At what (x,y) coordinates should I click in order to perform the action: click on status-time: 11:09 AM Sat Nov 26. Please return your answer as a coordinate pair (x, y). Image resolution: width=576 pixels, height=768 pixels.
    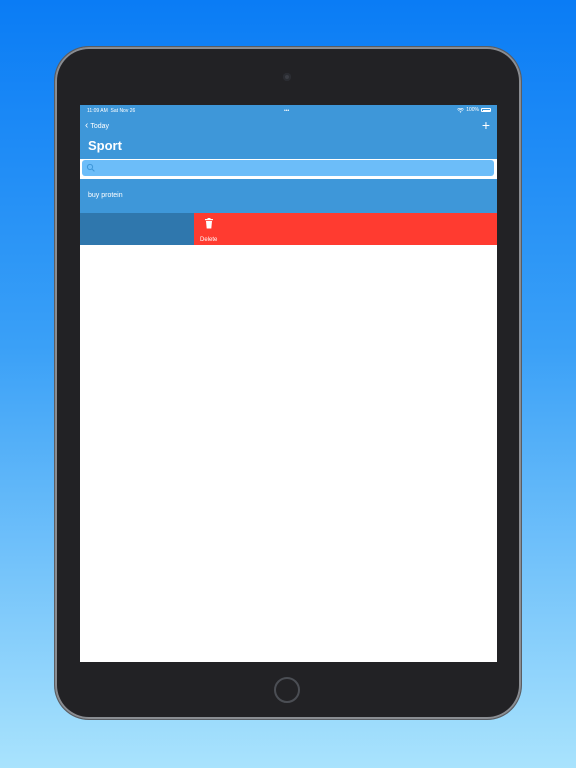
    Looking at the image, I should click on (111, 111).